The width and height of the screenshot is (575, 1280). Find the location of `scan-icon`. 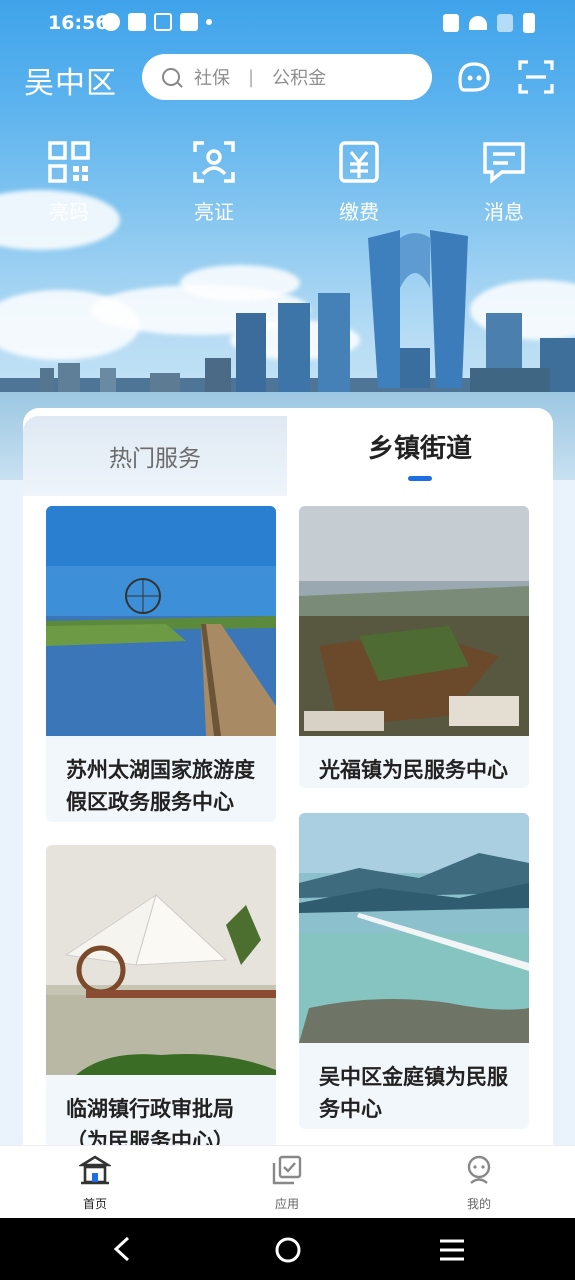

scan-icon is located at coordinates (536, 77).